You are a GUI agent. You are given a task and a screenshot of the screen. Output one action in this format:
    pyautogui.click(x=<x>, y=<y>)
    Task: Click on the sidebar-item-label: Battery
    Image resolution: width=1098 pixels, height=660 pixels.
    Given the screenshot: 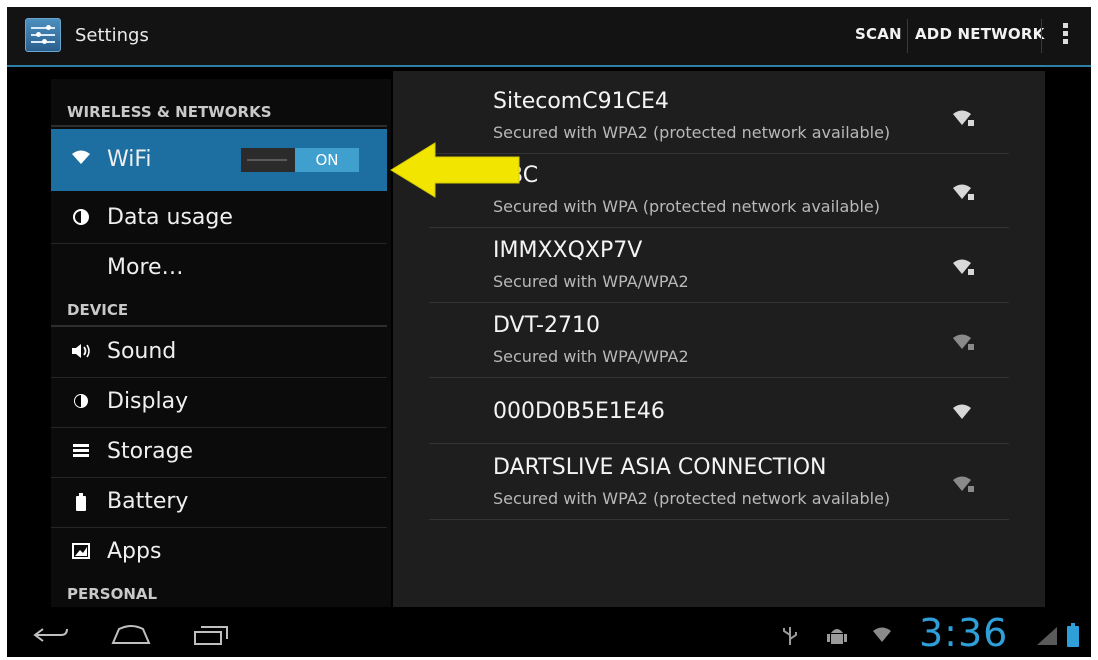 What is the action you would take?
    pyautogui.click(x=148, y=501)
    